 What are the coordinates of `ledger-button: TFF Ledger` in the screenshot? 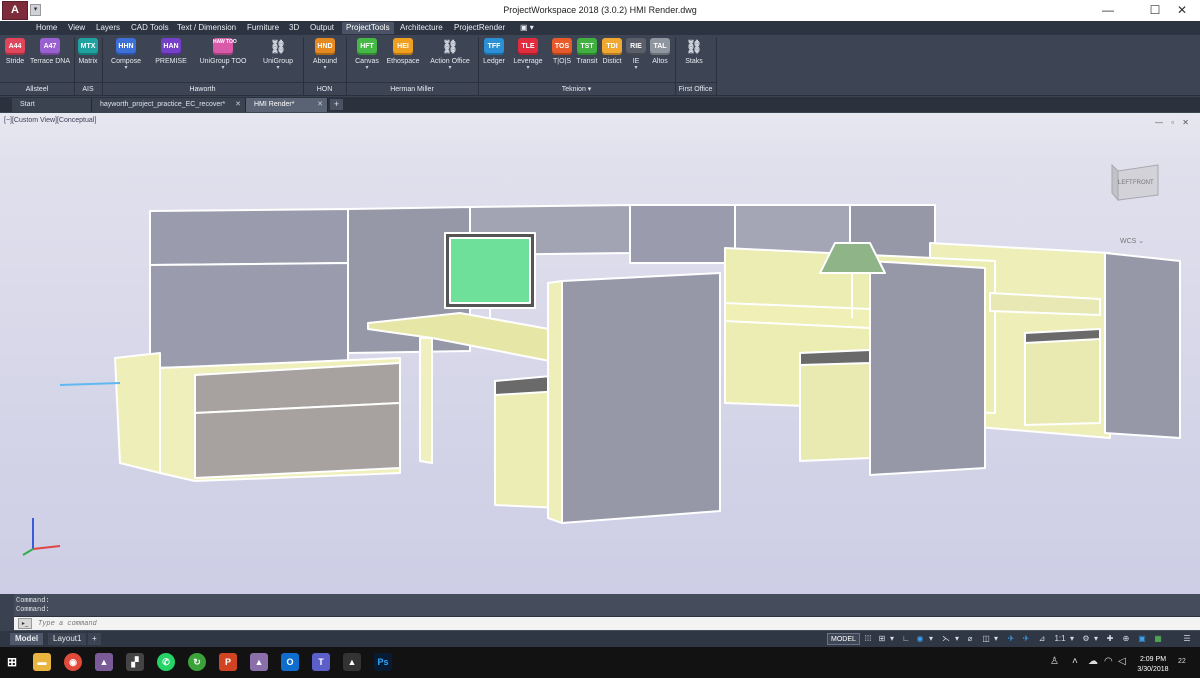 It's located at (494, 51).